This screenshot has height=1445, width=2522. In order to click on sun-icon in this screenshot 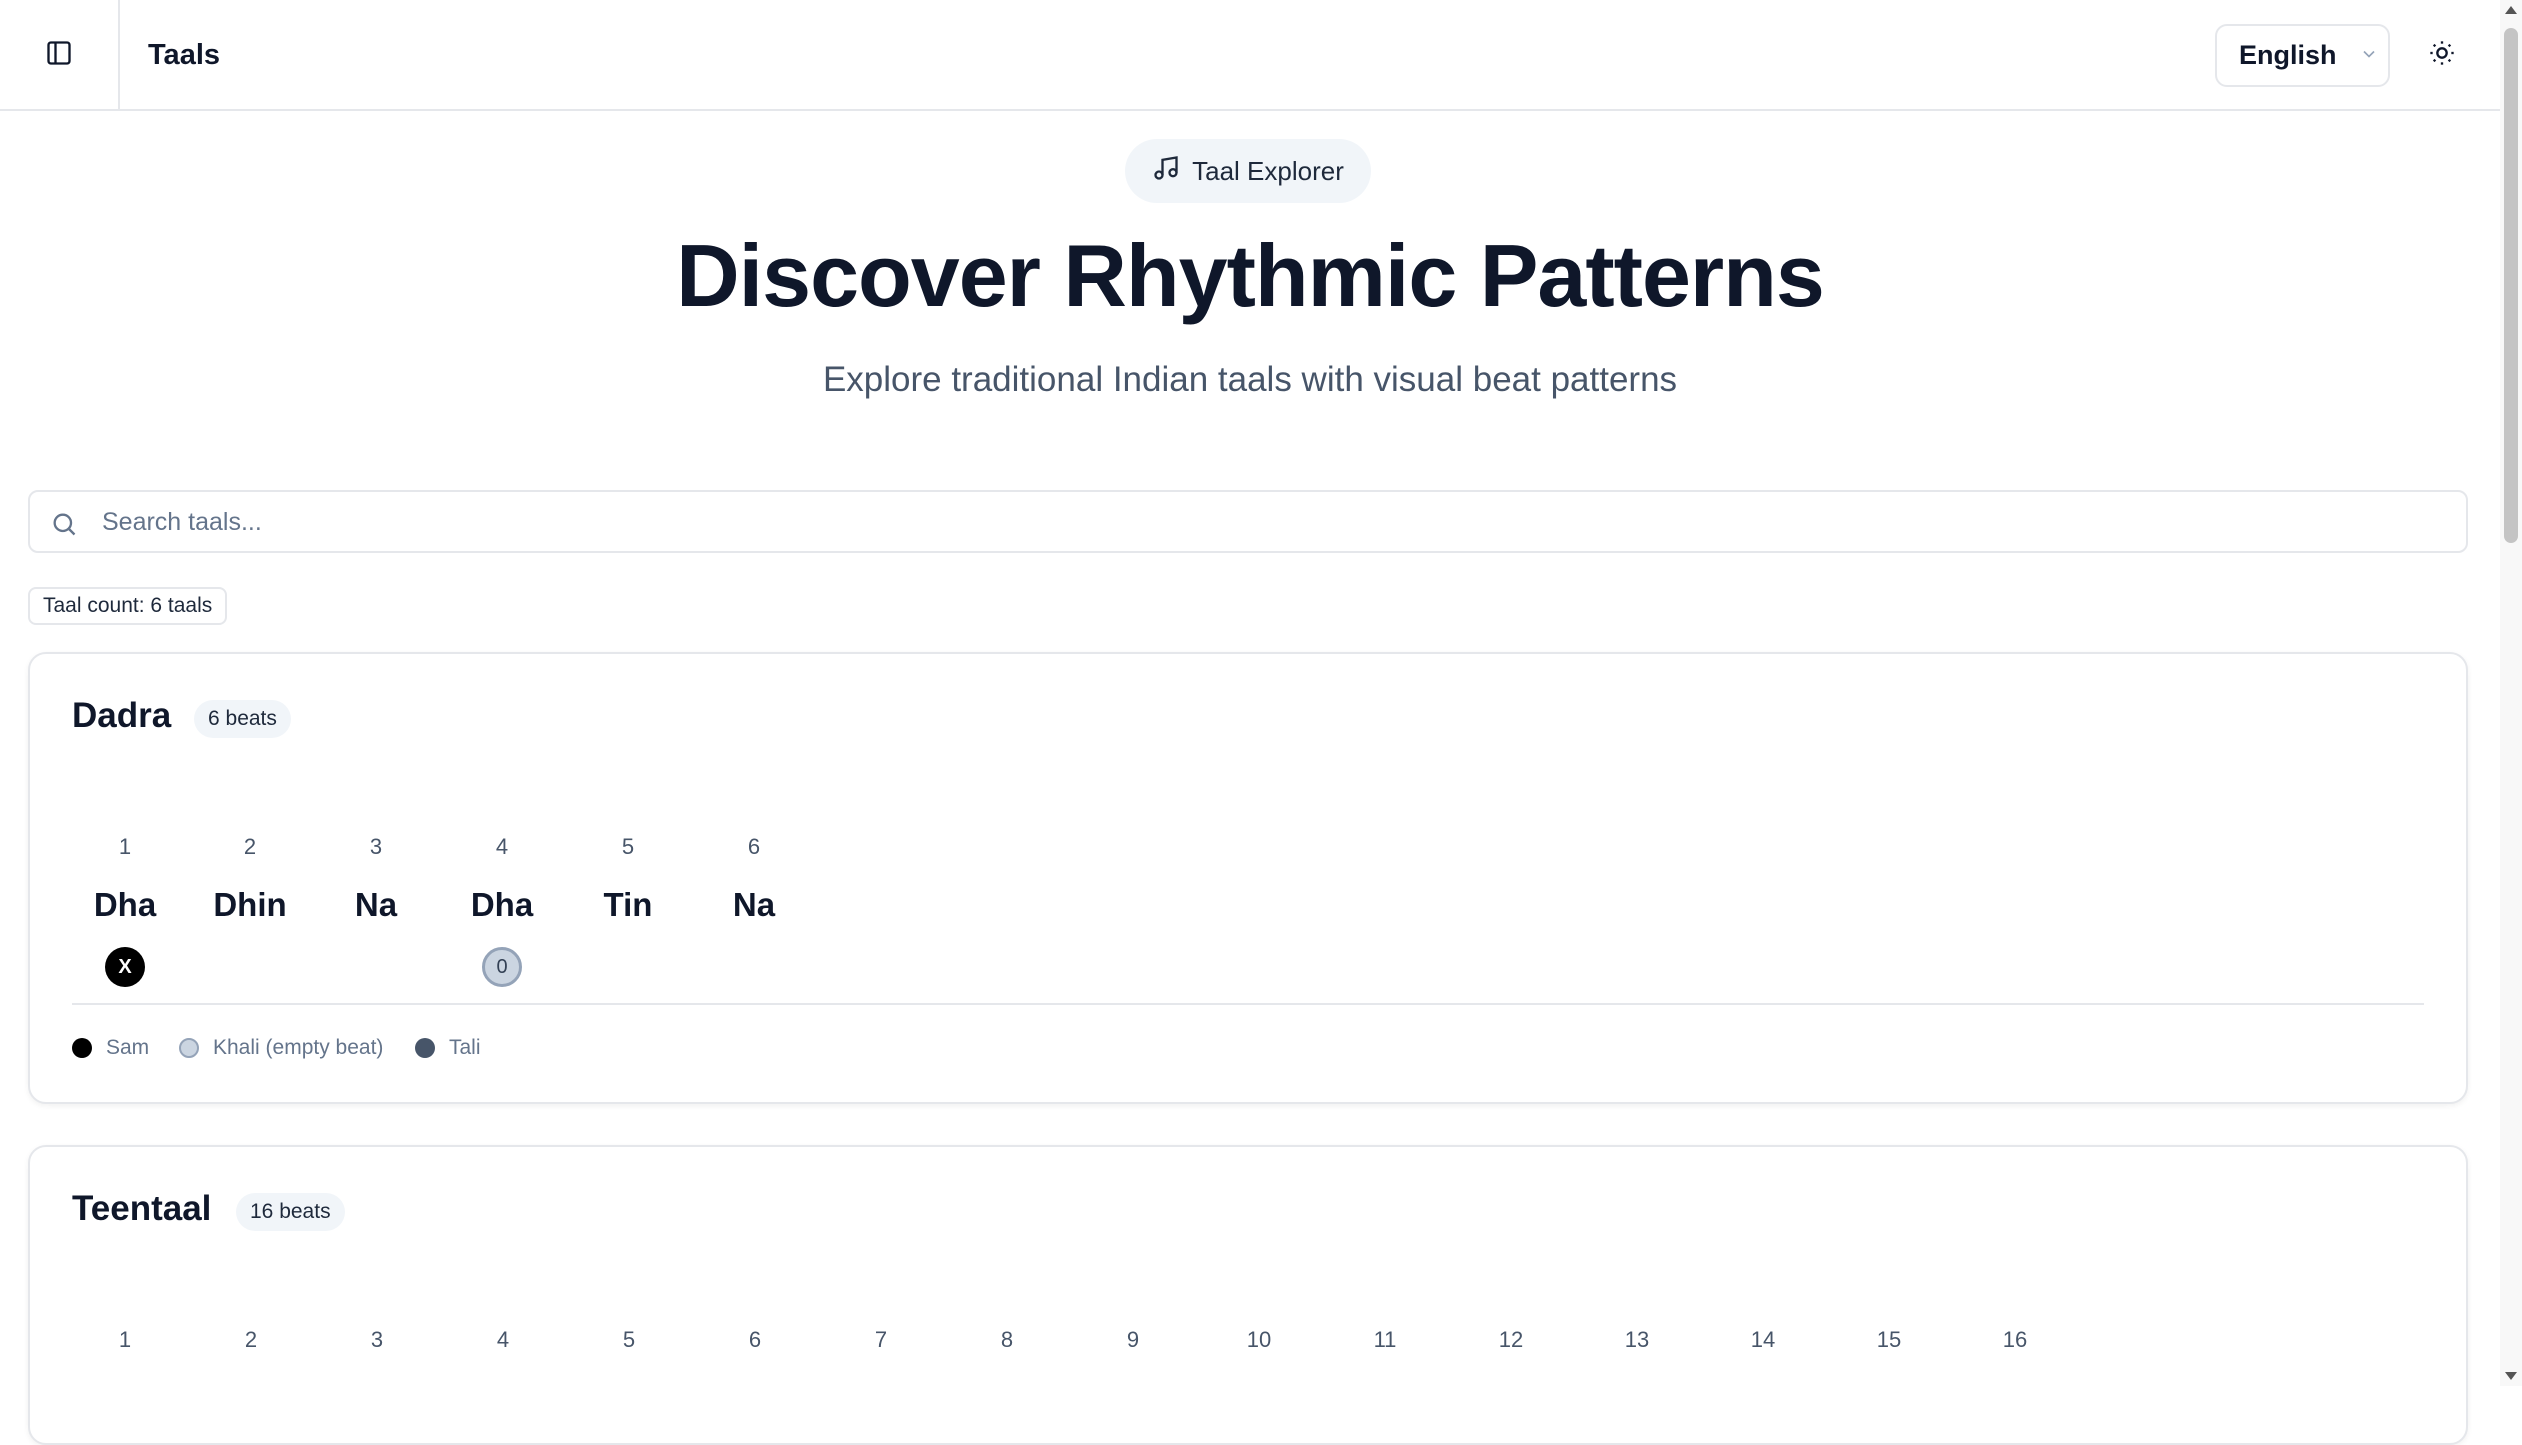, I will do `click(2442, 55)`.